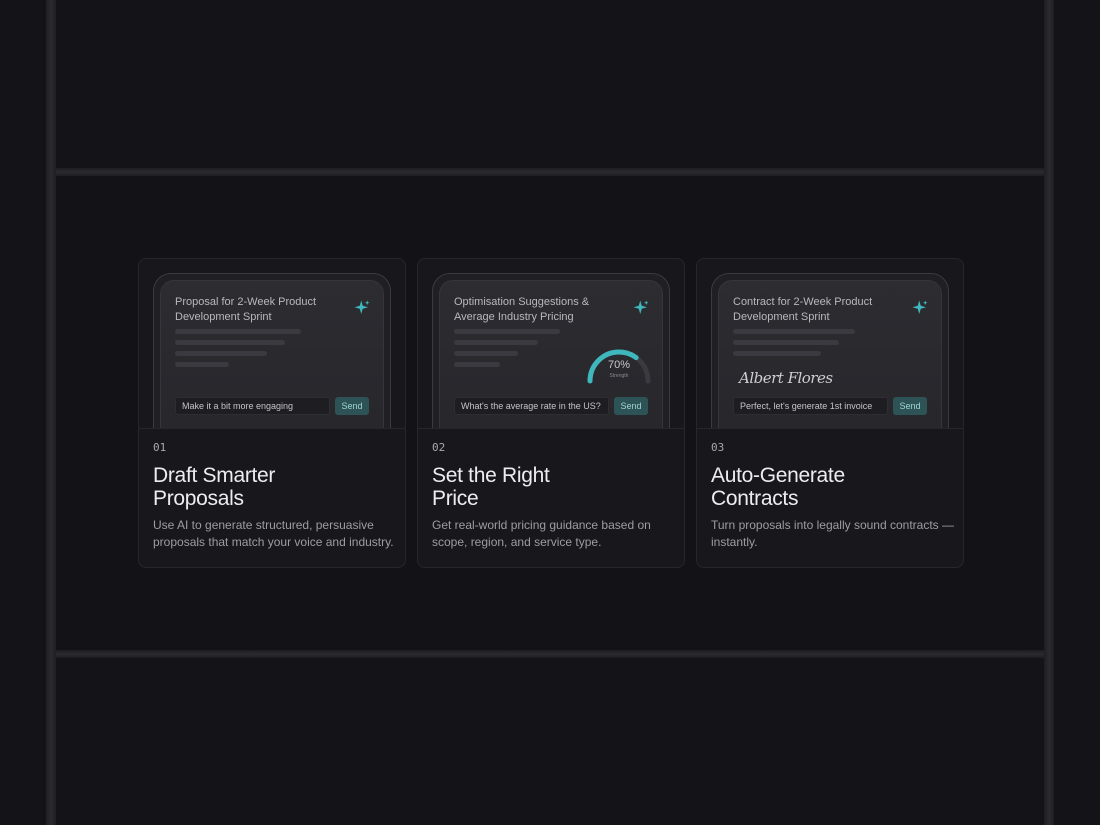  Describe the element at coordinates (491, 487) in the screenshot. I see `card-title: Set the Right Price` at that location.